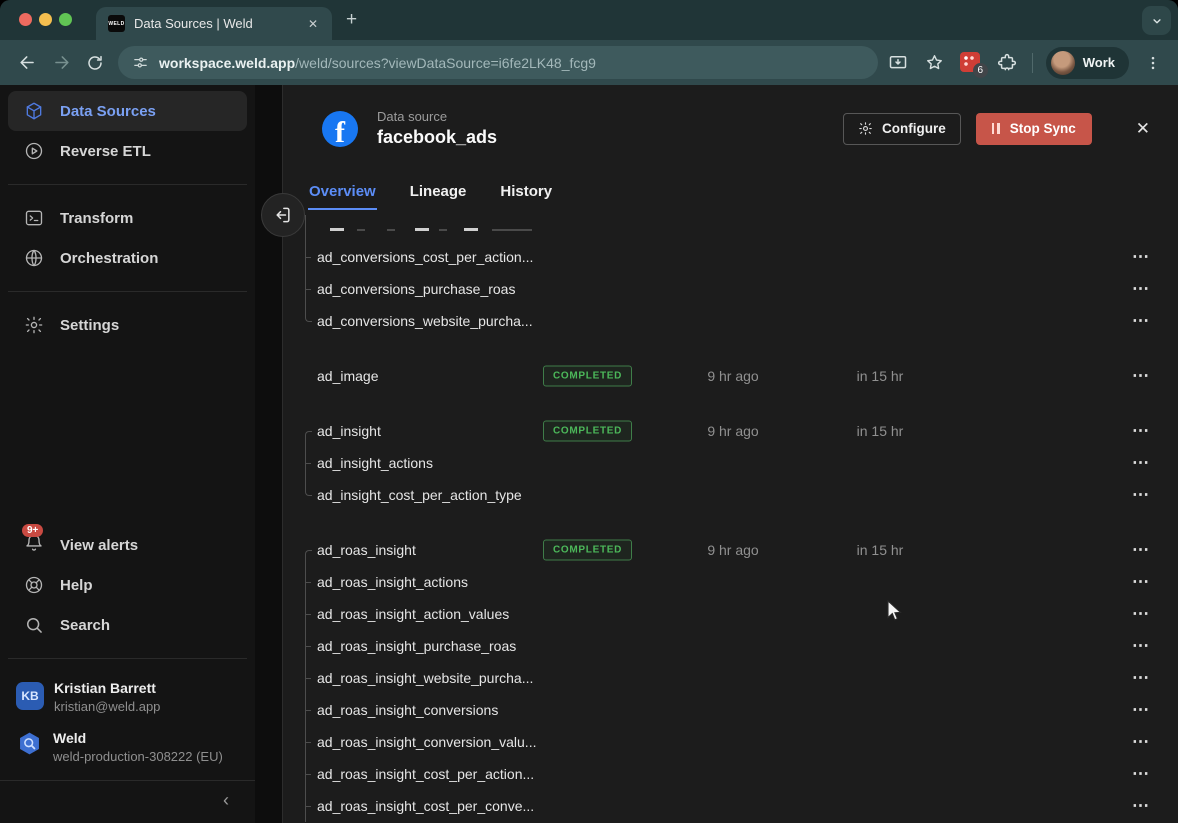 The image size is (1178, 823). Describe the element at coordinates (138, 747) in the screenshot. I see `workspace-texts: Weld weld-production-308222 (EU)` at that location.